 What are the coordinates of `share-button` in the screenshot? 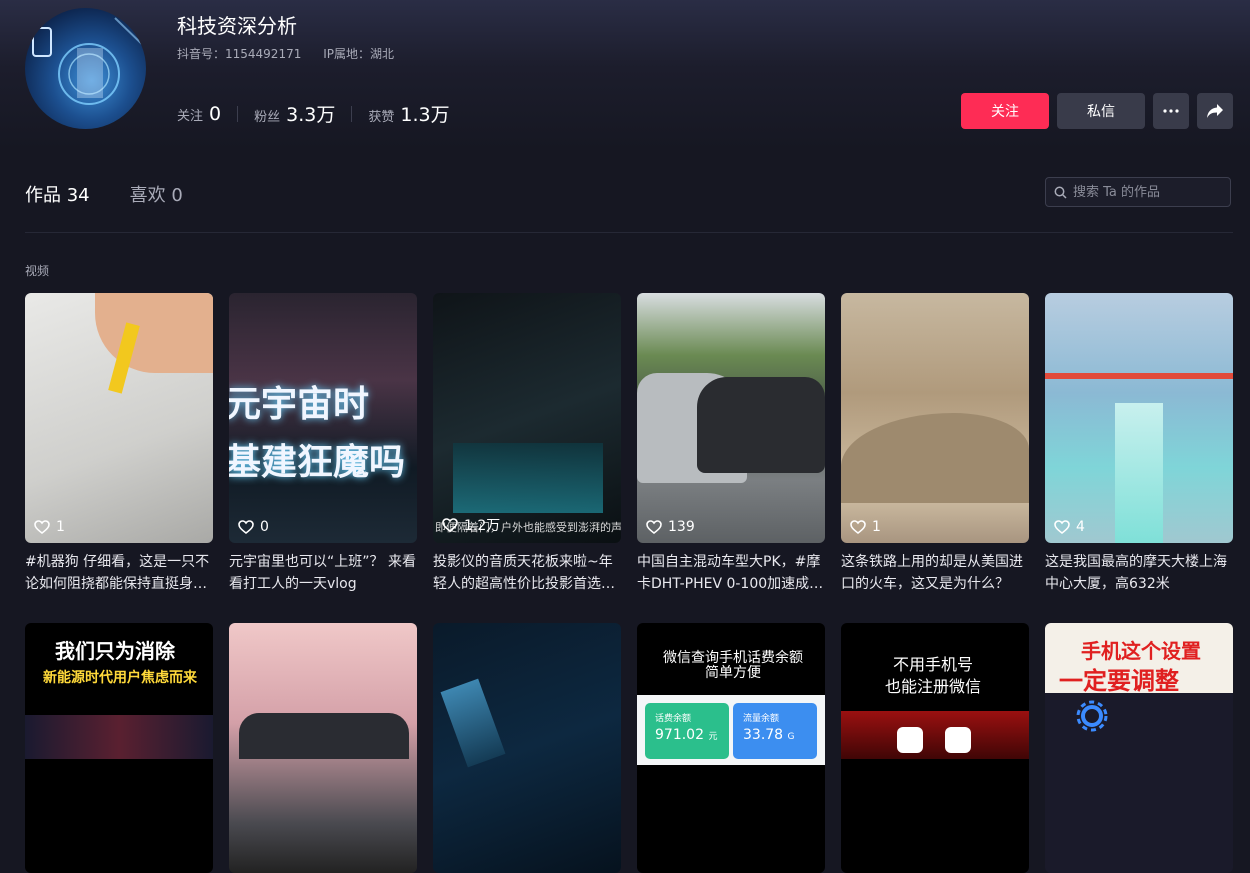 It's located at (1215, 111).